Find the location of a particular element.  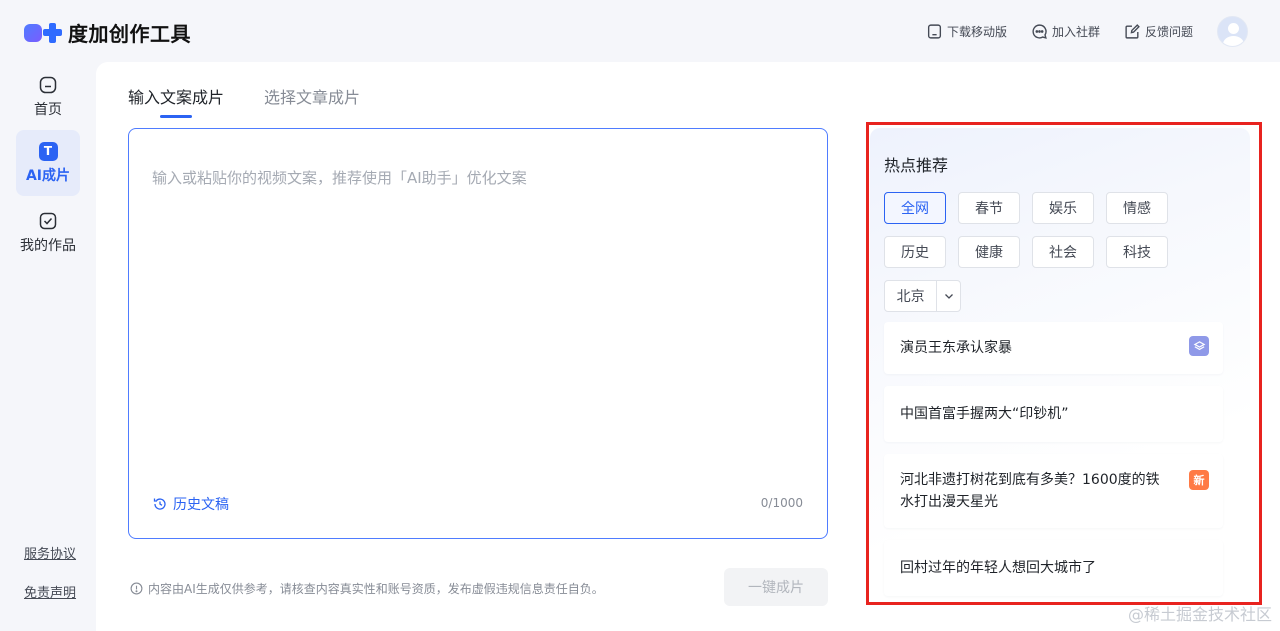

generate-video-button: 一键成片 is located at coordinates (776, 587).